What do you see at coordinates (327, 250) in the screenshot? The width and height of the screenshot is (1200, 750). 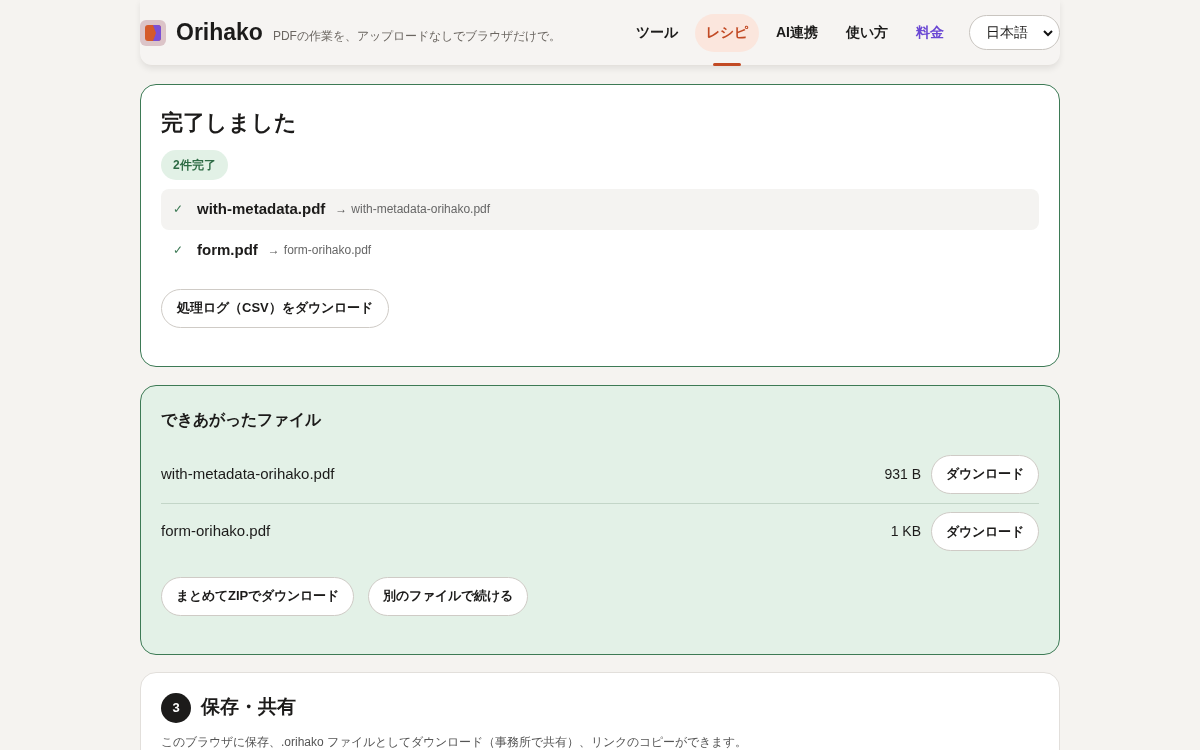 I see `output-filename: form-orihako.pdf` at bounding box center [327, 250].